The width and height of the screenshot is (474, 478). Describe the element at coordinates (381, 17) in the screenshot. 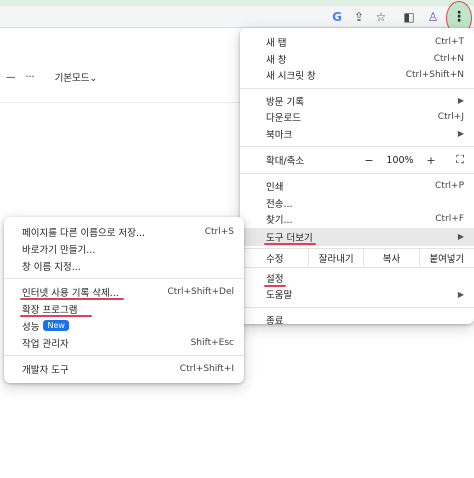

I see `star-icon: ☆` at that location.